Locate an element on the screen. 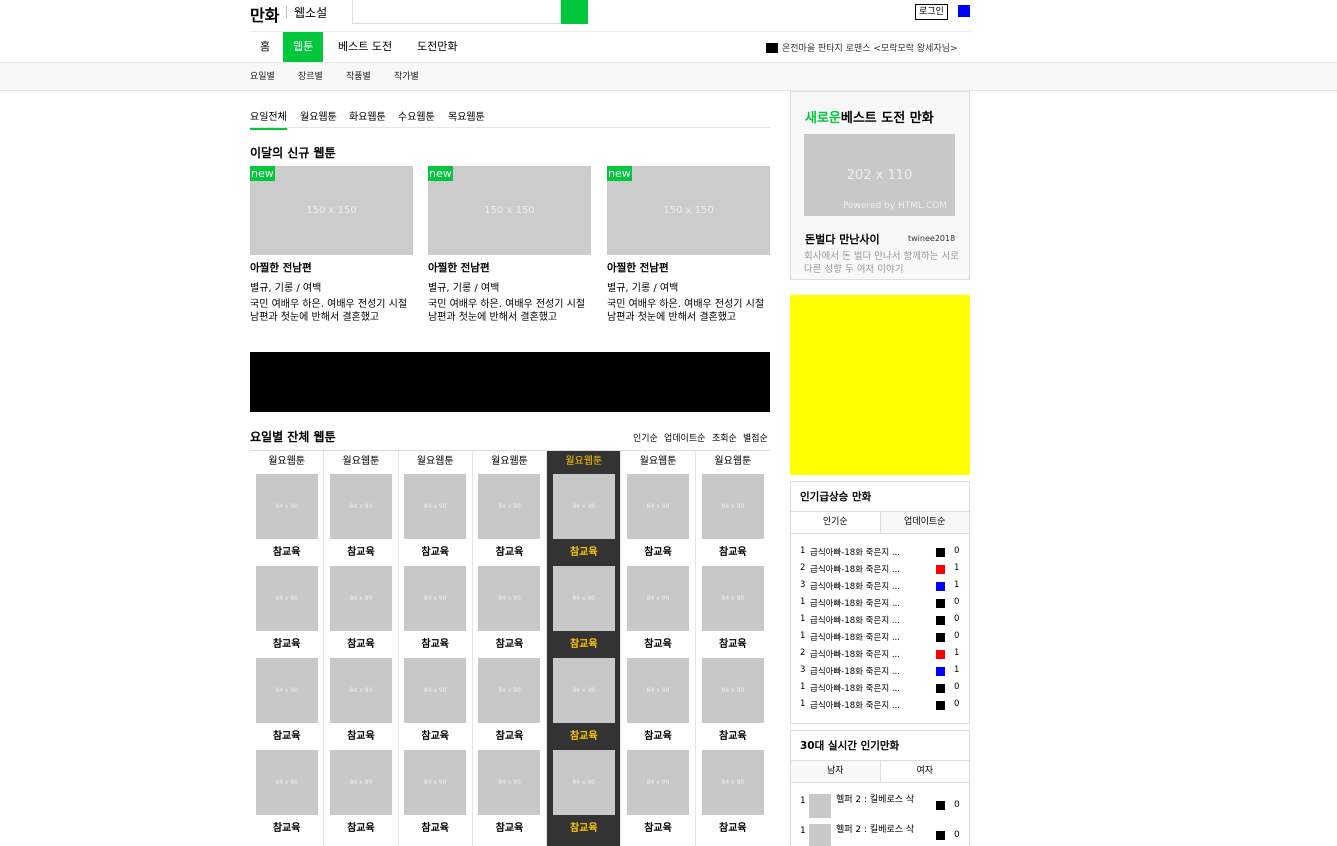 Image resolution: width=1337 pixels, height=846 pixels. tab-thursday: 목요웹툰 is located at coordinates (466, 118).